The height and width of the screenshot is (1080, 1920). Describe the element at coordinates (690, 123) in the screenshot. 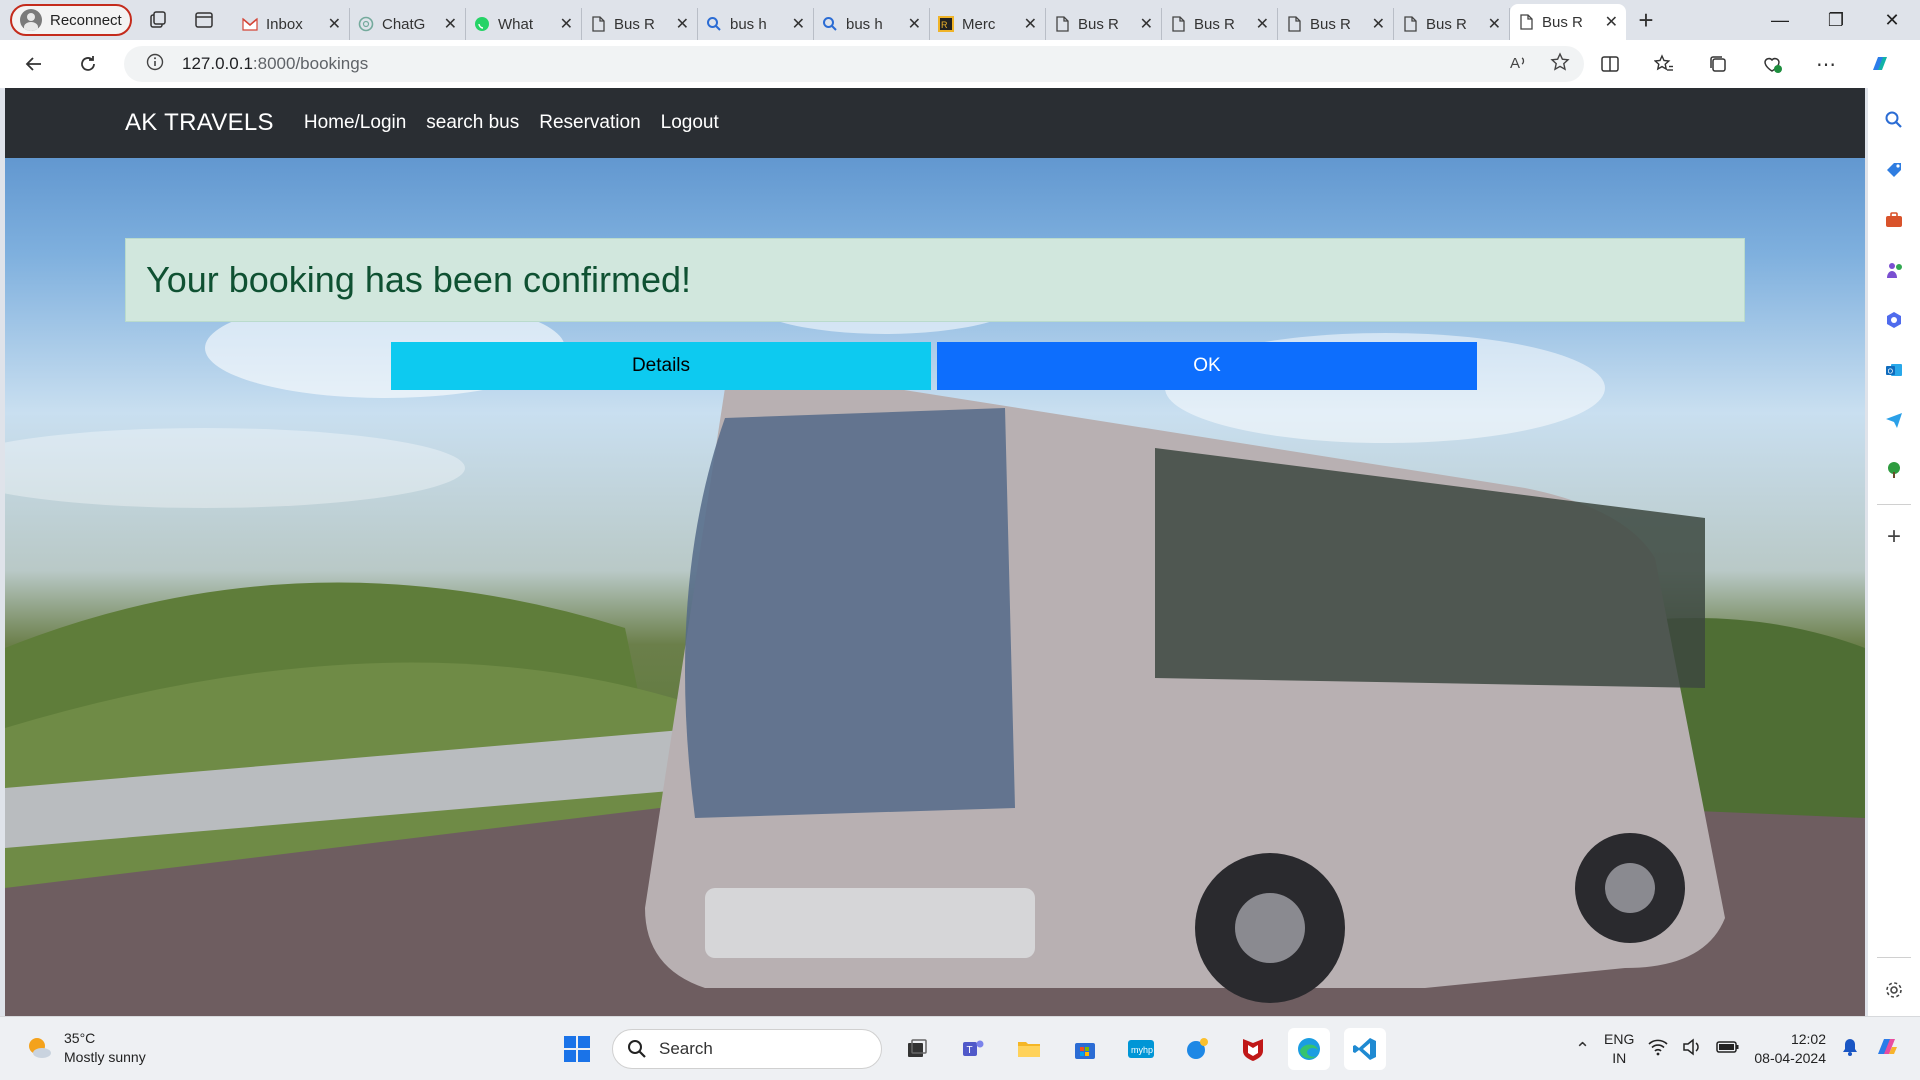

I see `nav-logout: Logout` at that location.